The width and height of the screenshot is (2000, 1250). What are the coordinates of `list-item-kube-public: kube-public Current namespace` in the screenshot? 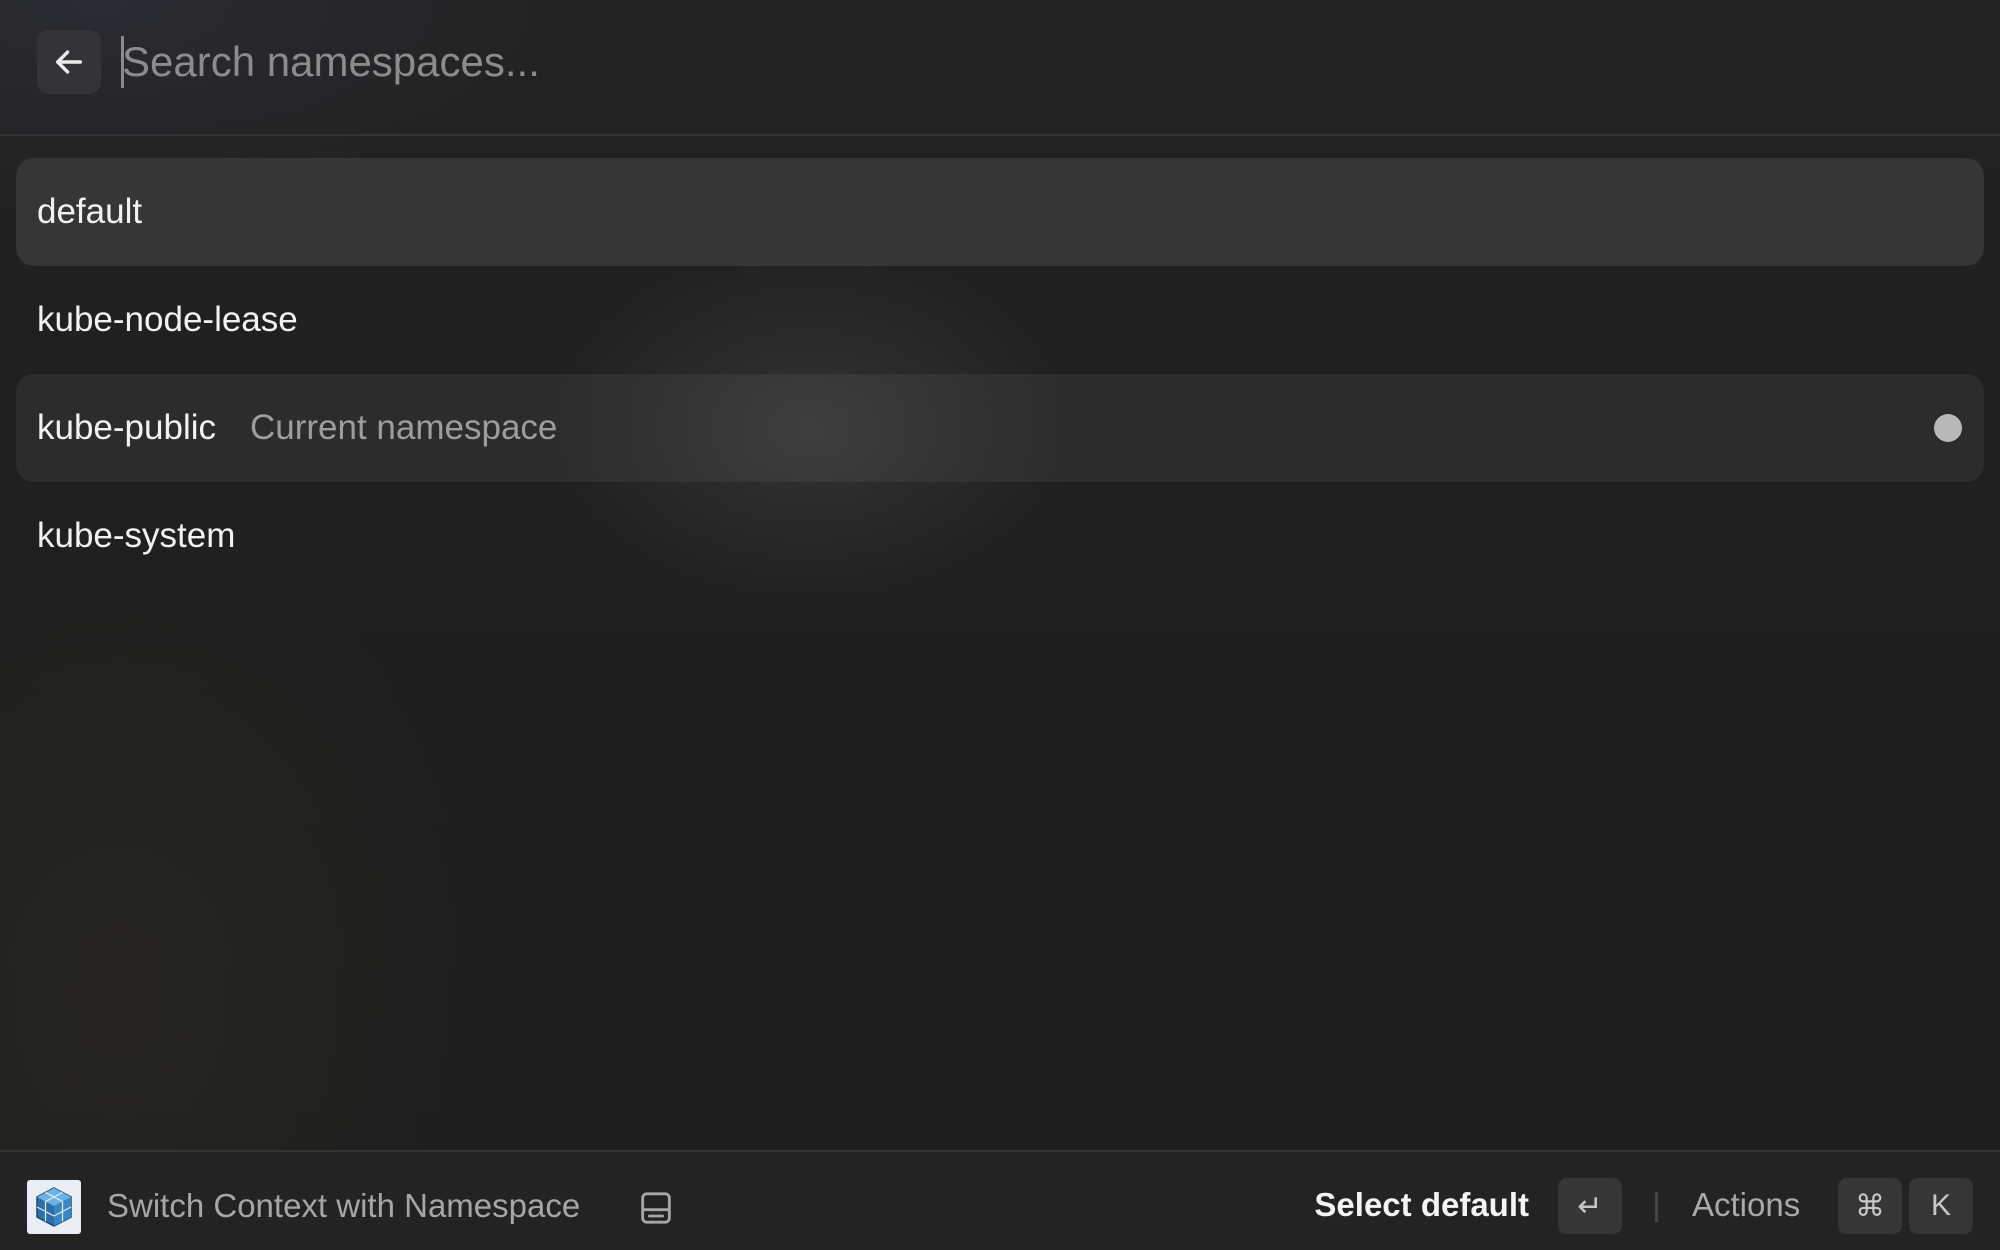 It's located at (1000, 428).